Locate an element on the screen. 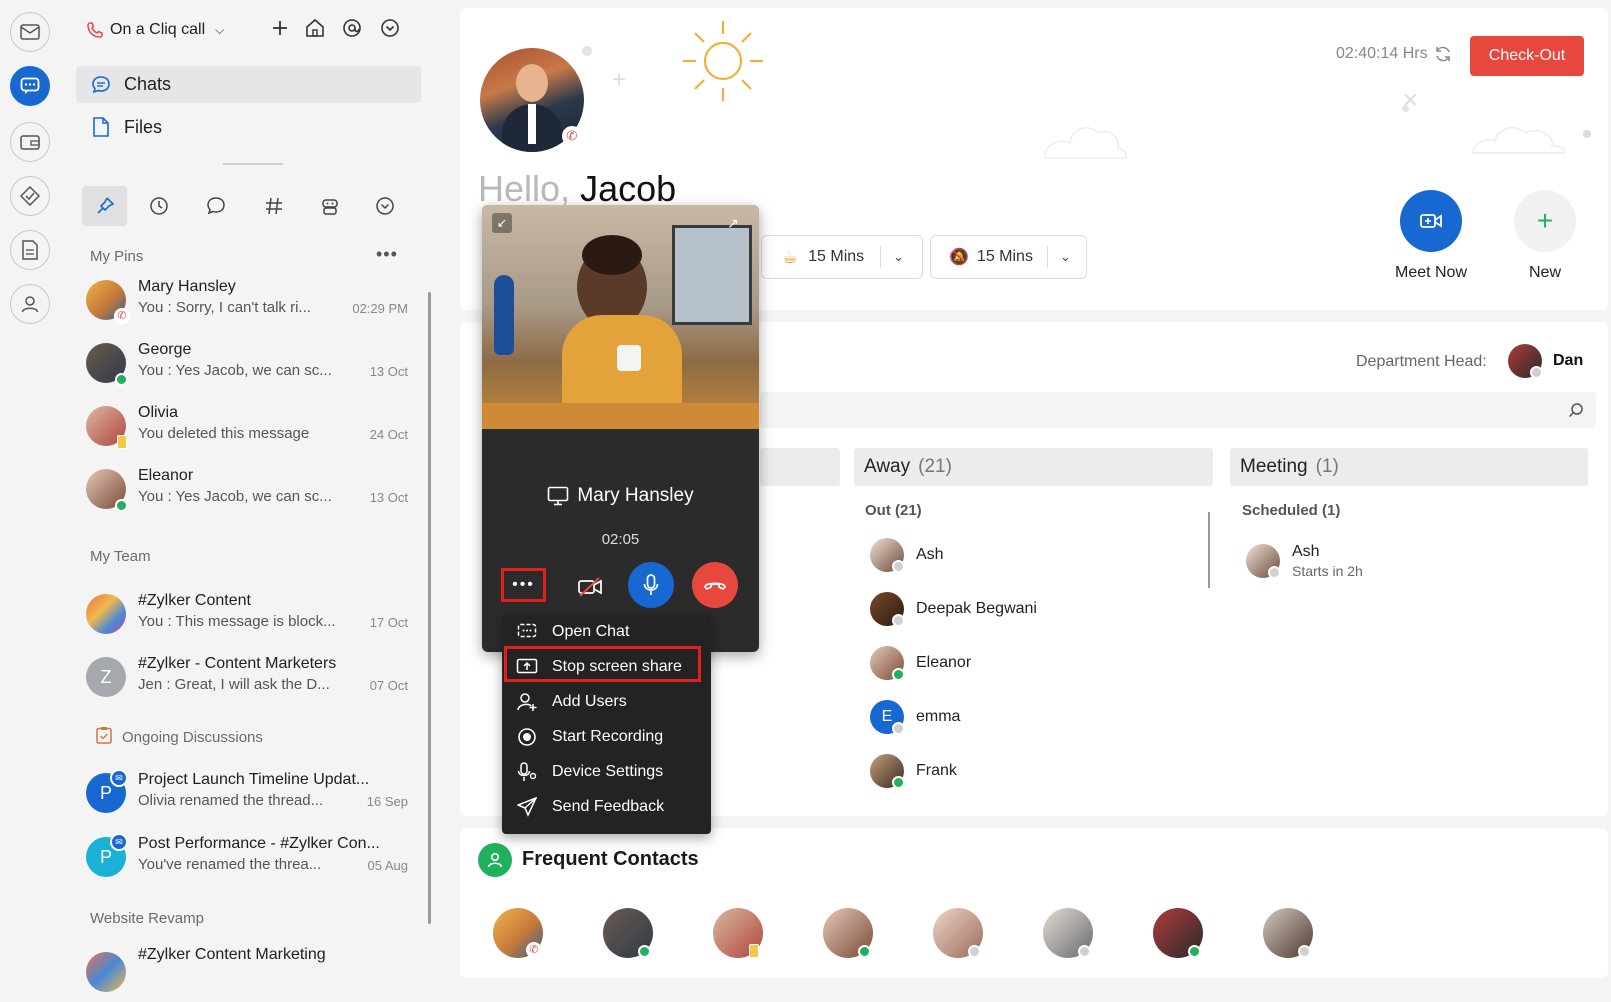 This screenshot has height=1002, width=1611. person-item: Ash is located at coordinates (907, 555).